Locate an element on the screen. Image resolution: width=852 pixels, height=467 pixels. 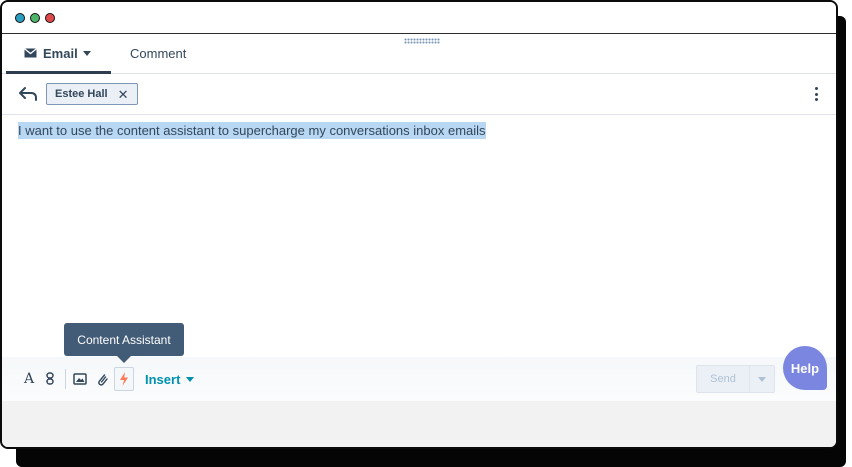
window-dot-red is located at coordinates (50, 18).